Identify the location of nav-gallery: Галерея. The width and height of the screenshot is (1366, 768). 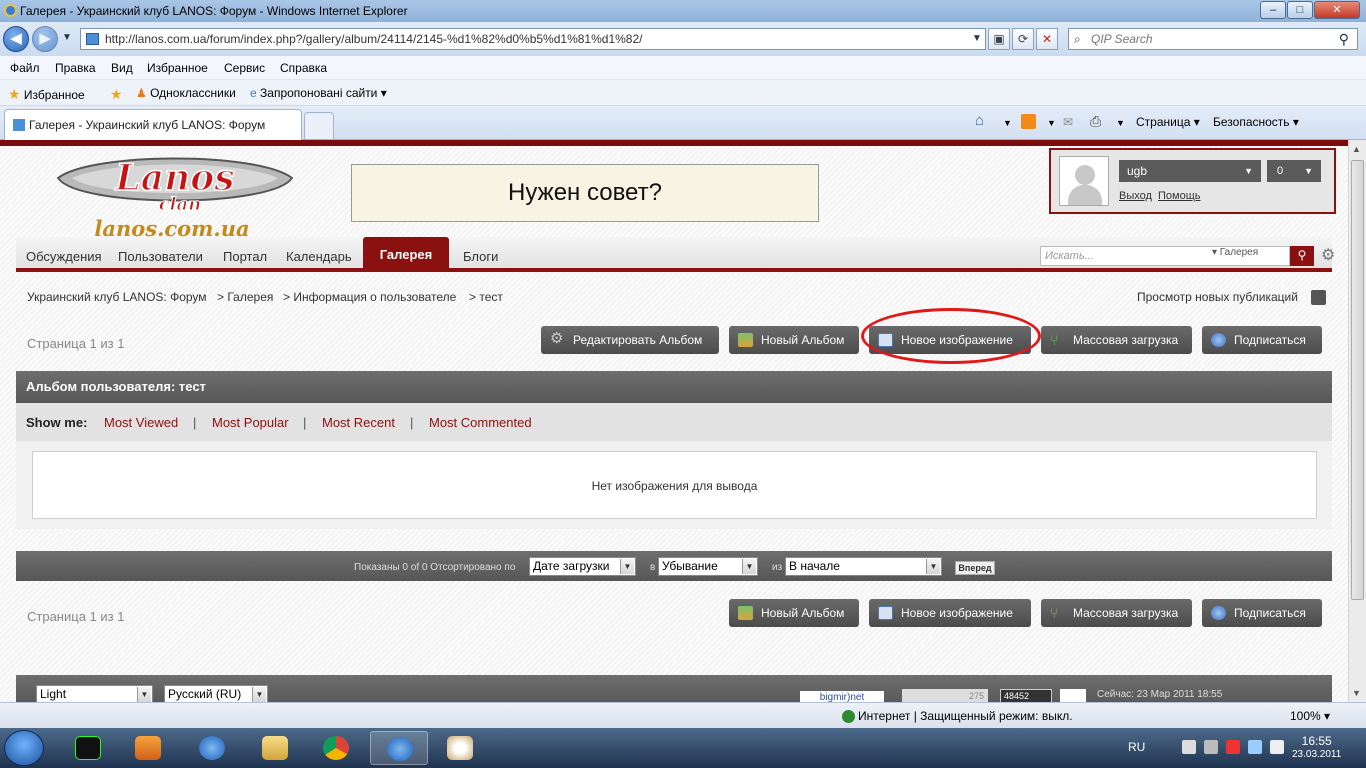
(406, 254).